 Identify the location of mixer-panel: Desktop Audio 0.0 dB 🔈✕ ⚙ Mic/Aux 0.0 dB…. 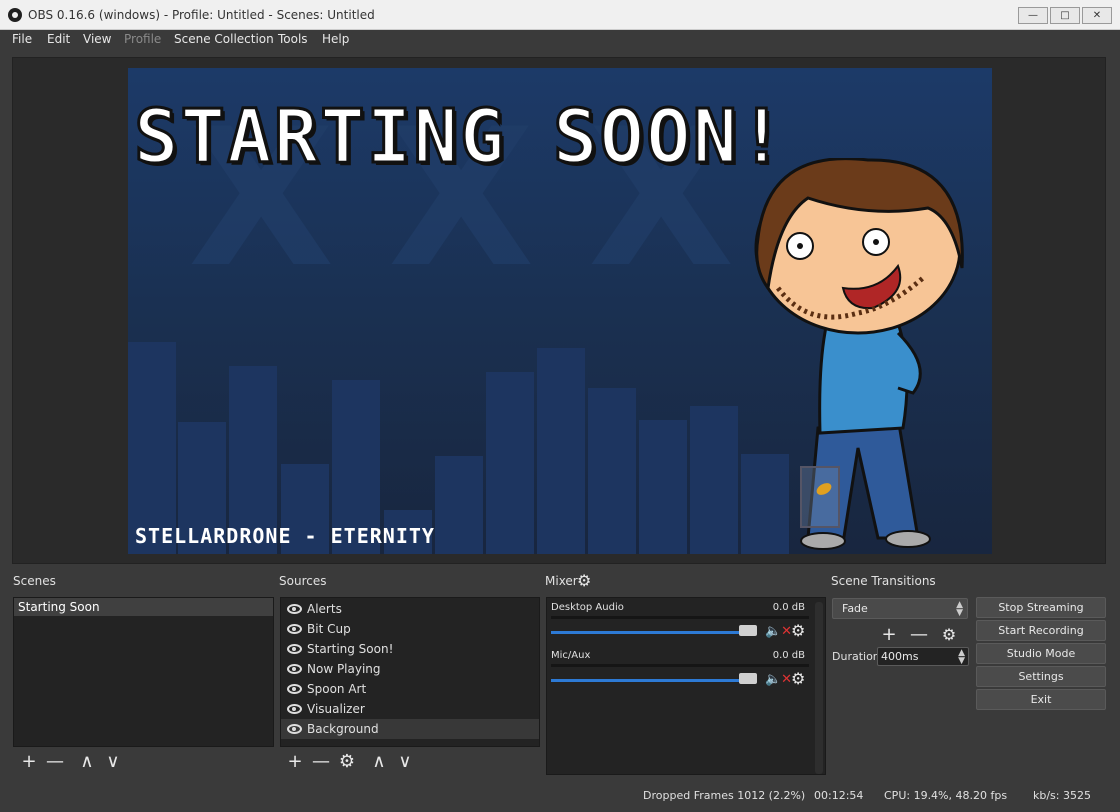
(686, 686).